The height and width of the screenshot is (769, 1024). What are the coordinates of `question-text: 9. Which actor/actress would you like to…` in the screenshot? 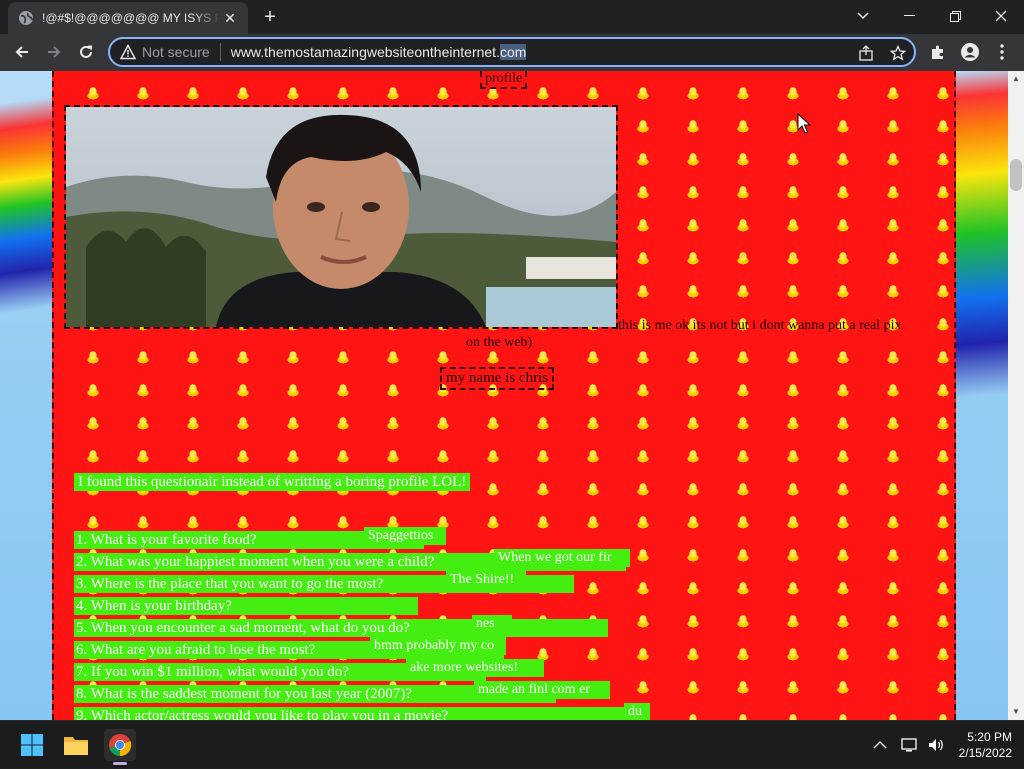 It's located at (262, 714).